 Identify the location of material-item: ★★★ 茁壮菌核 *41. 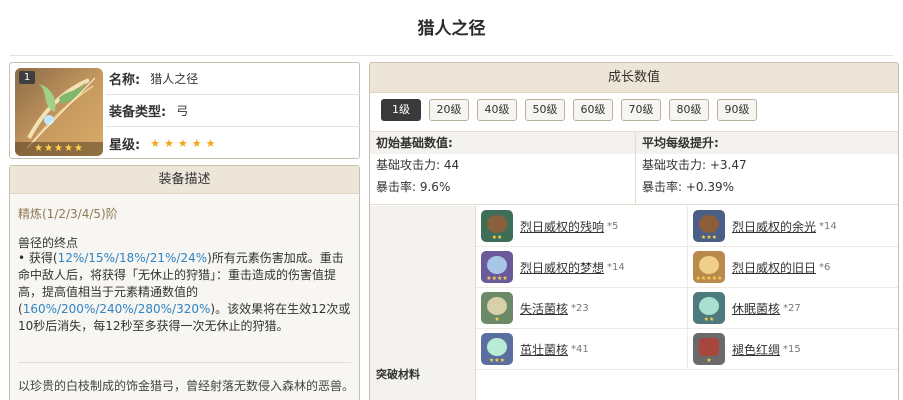
(582, 349).